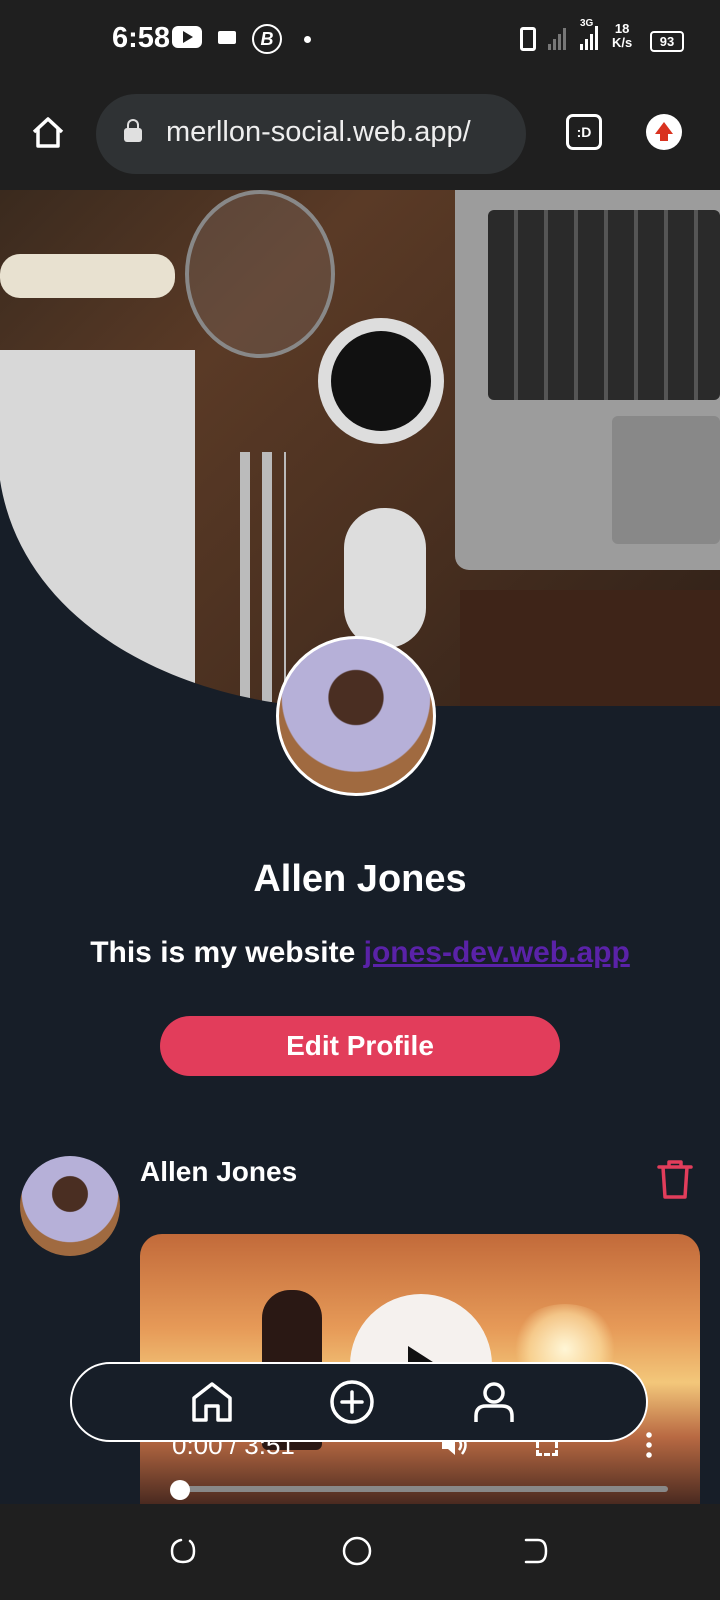 The image size is (720, 1600). Describe the element at coordinates (183, 1551) in the screenshot. I see `recent-apps-icon` at that location.